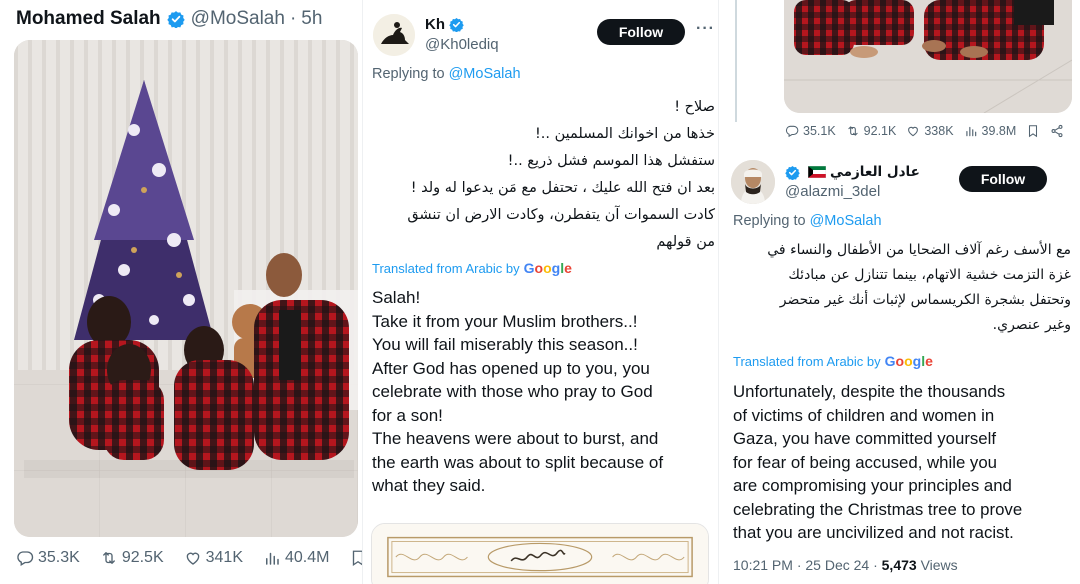 This screenshot has height=584, width=1080. I want to click on tweet-actions: 35.1K 92.1K 338K 39.8M, so click(924, 131).